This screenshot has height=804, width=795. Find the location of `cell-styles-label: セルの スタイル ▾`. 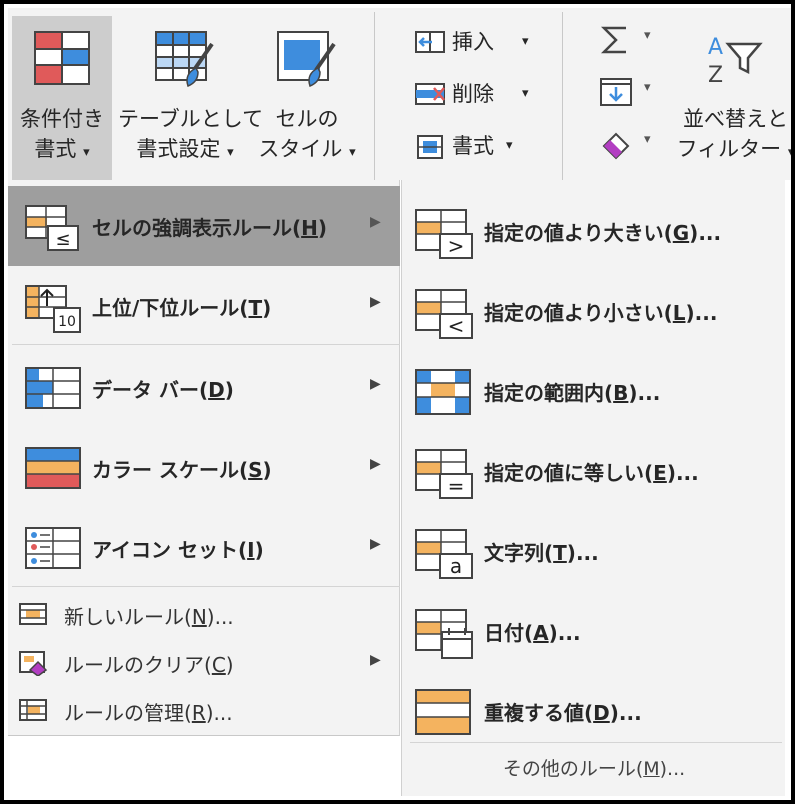

cell-styles-label: セルの スタイル ▾ is located at coordinates (307, 136).